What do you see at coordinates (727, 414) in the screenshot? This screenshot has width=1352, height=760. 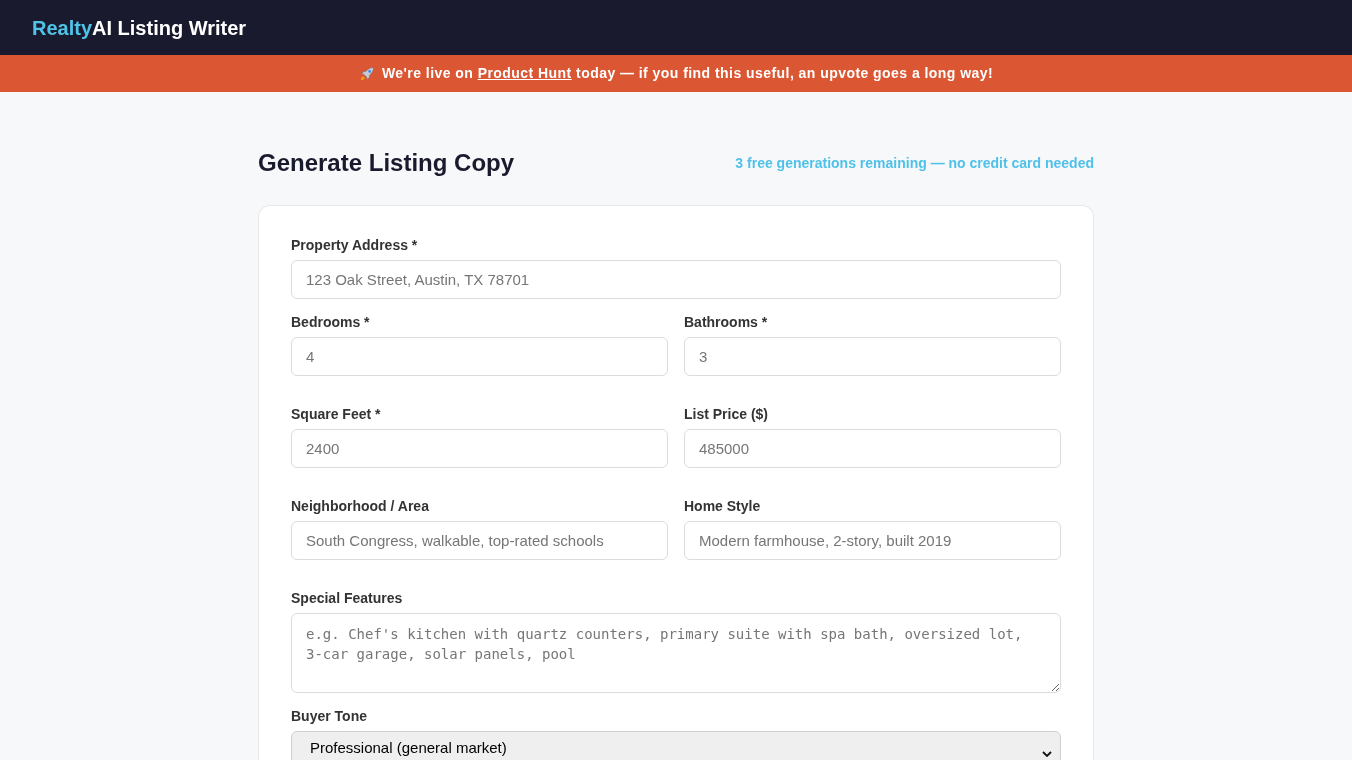 I see `field-label: List Price ($)` at bounding box center [727, 414].